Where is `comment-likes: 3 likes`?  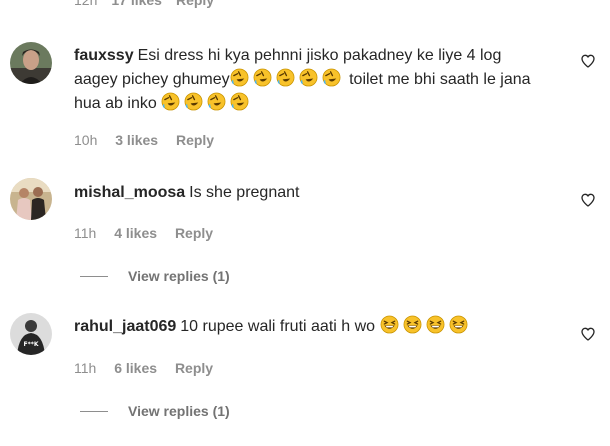
comment-likes: 3 likes is located at coordinates (136, 140).